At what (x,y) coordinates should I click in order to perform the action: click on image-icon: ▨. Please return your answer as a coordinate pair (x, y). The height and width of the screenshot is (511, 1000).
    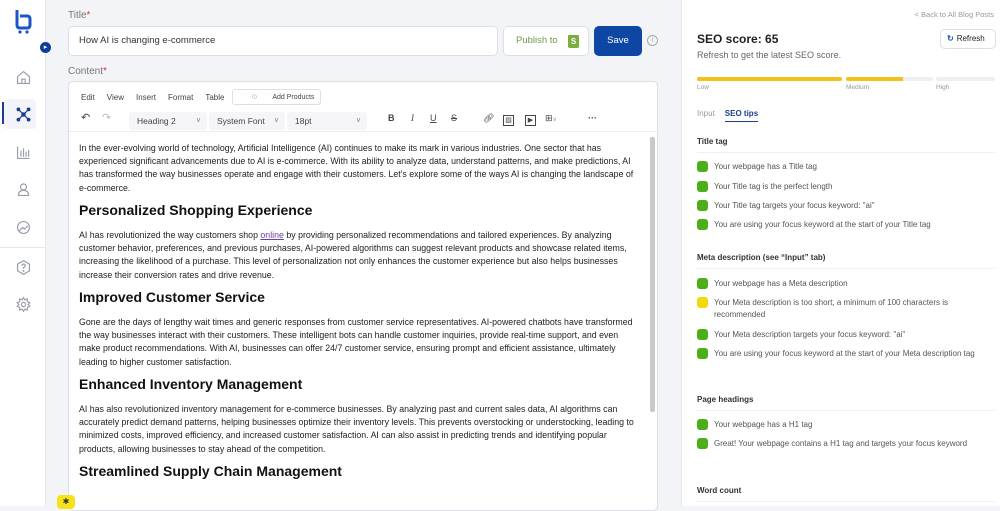
    Looking at the image, I should click on (508, 120).